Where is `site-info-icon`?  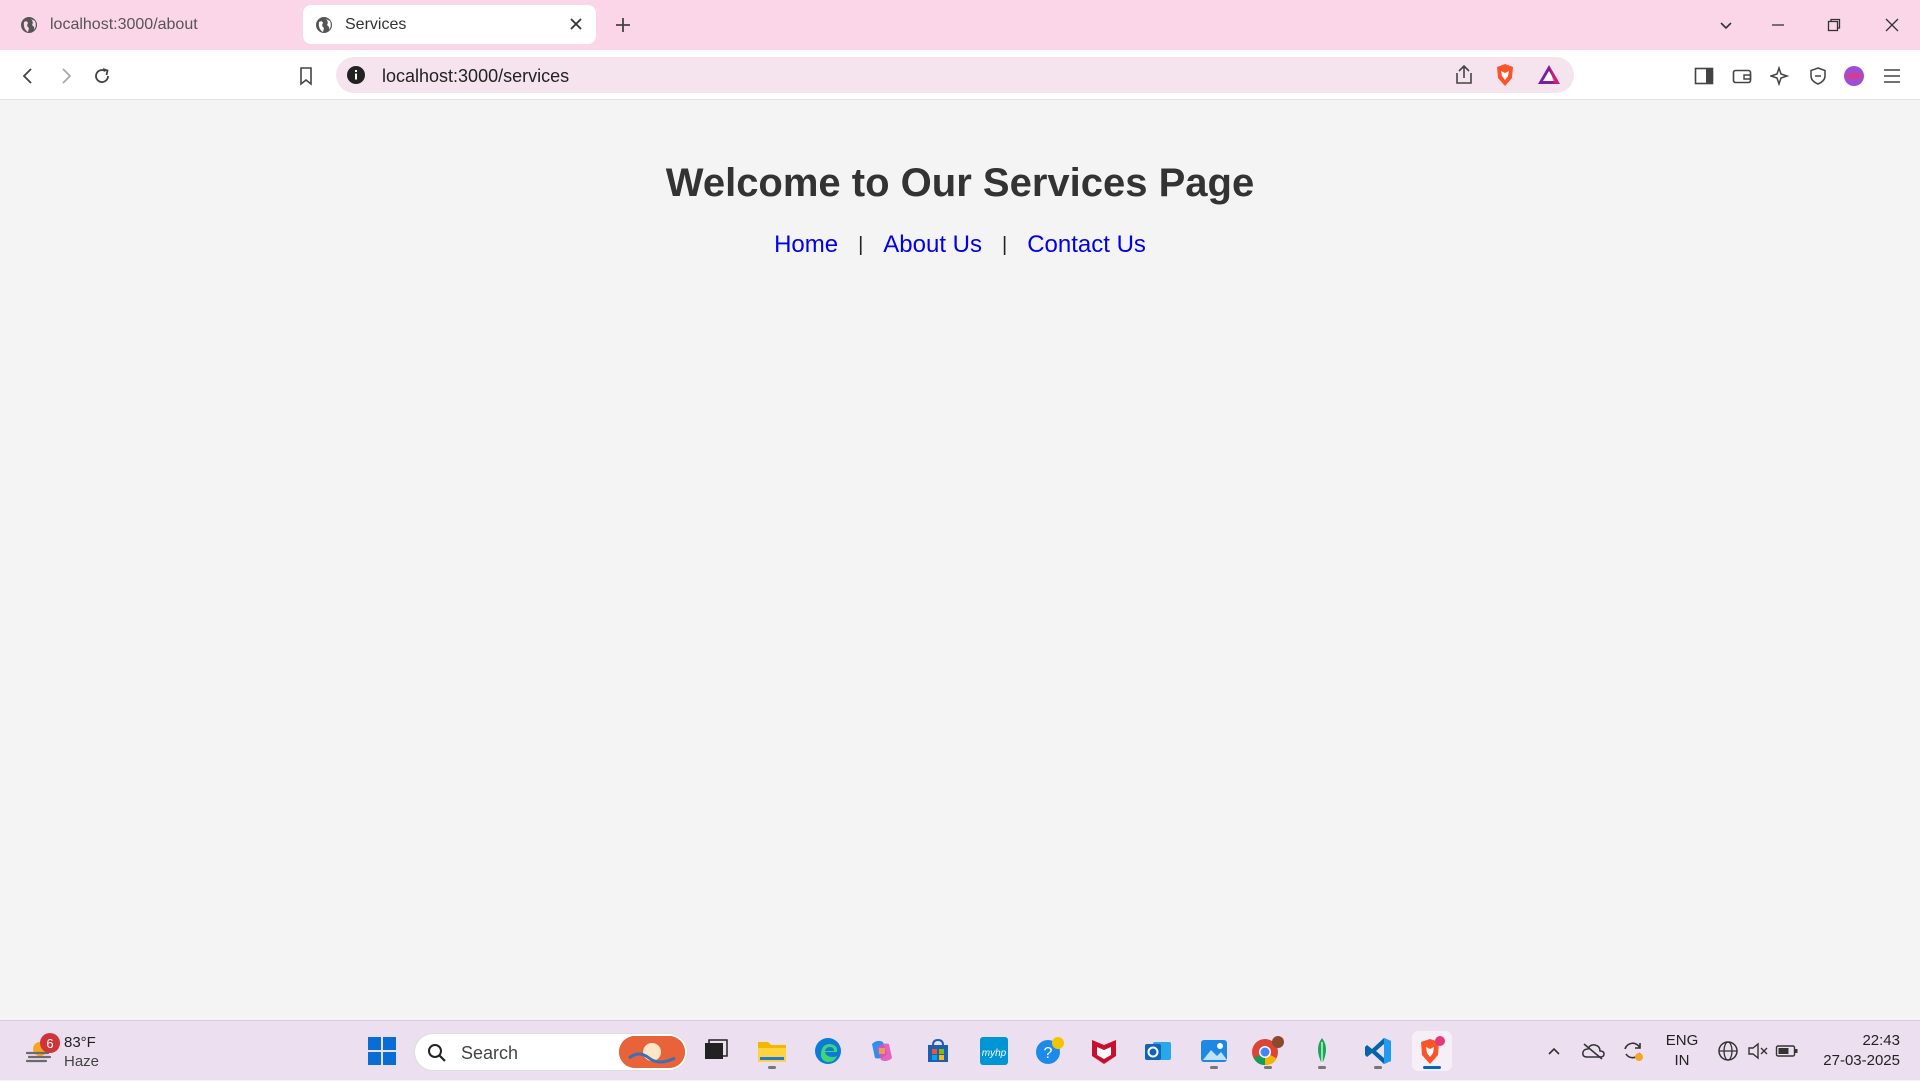 site-info-icon is located at coordinates (356, 75).